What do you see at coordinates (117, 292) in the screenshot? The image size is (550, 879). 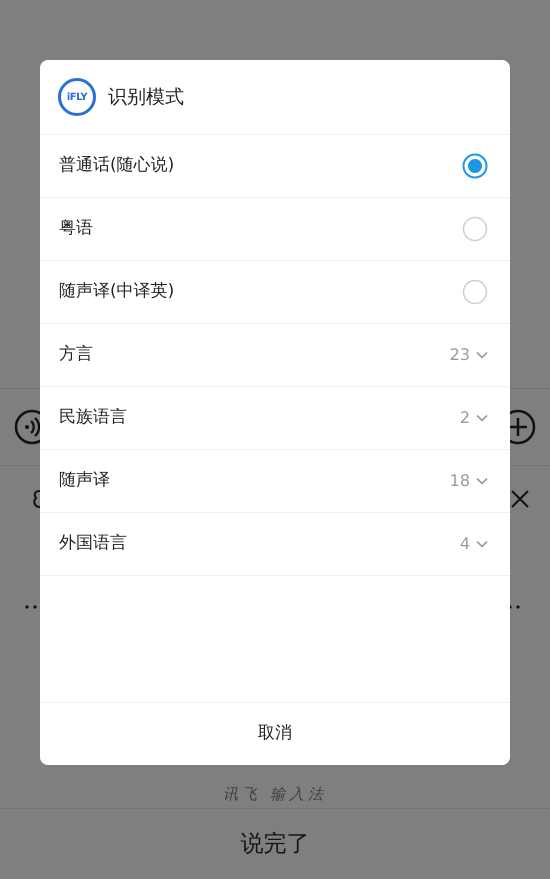 I see `option-label: 随声译(中译英)` at bounding box center [117, 292].